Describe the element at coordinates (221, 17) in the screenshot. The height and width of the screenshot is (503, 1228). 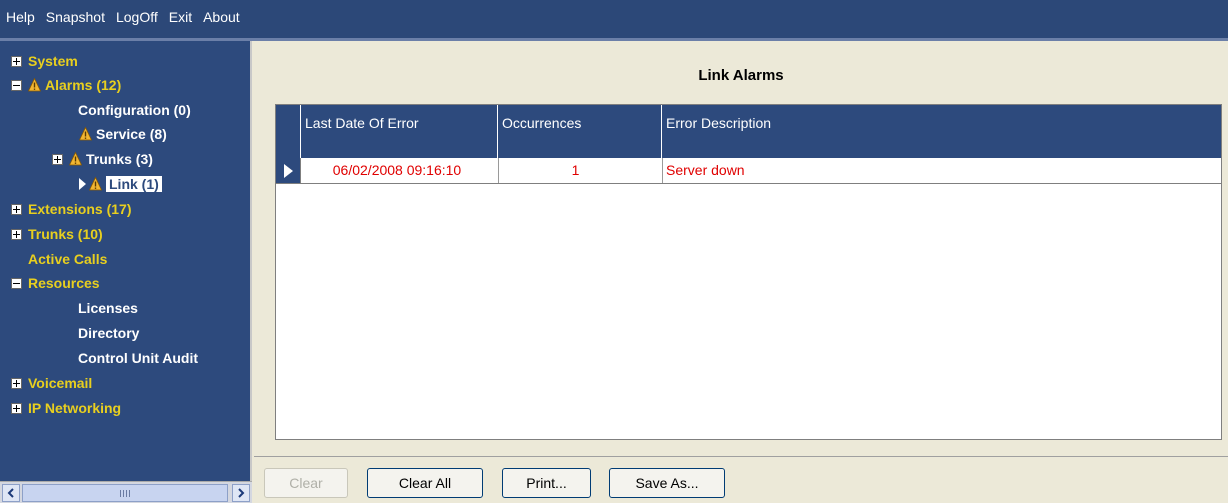
I see `menu-about: About` at that location.